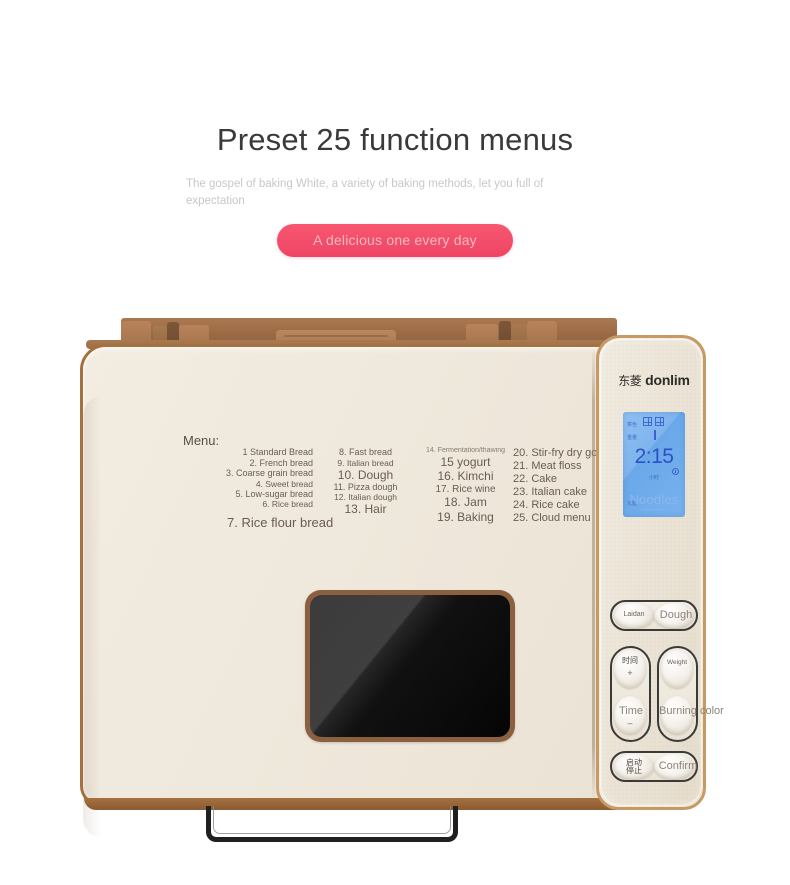 Image resolution: width=790 pixels, height=885 pixels. What do you see at coordinates (660, 572) in the screenshot?
I see `control-panel: 东菱 donlim 菜色 重量 功能 2:15 小时 Noodles —————` at bounding box center [660, 572].